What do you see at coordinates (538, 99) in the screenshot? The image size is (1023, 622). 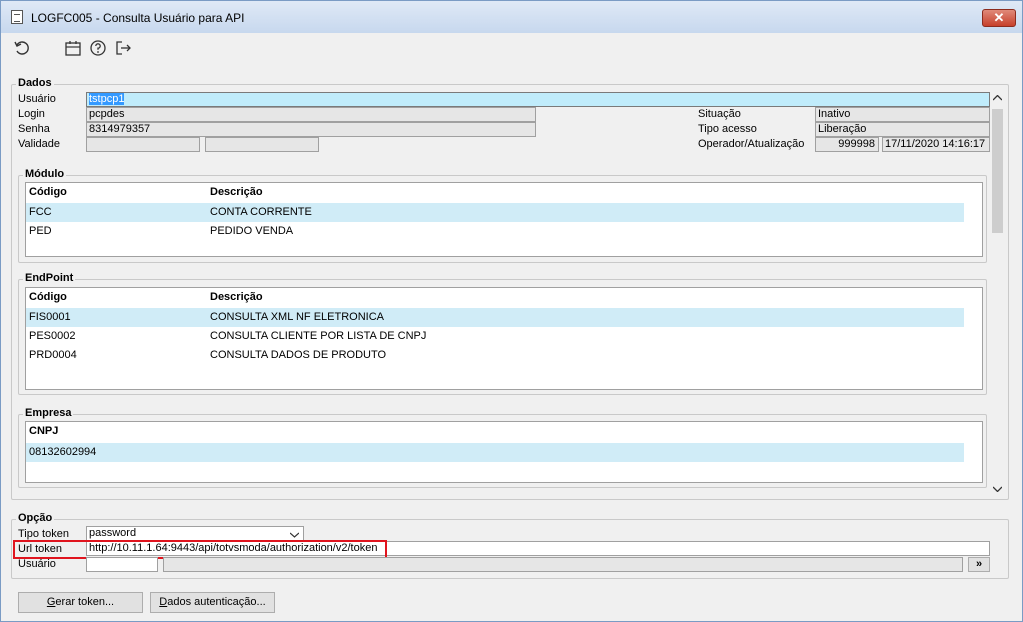 I see `usuario-field: tstpcp1` at bounding box center [538, 99].